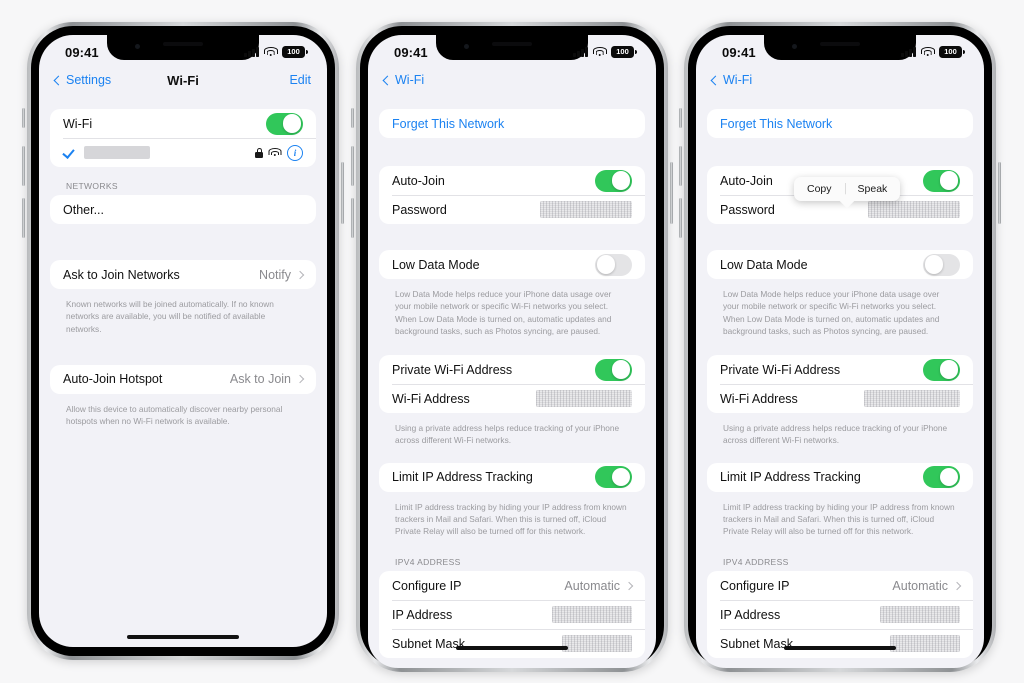  I want to click on connected-network-row: i, so click(183, 152).